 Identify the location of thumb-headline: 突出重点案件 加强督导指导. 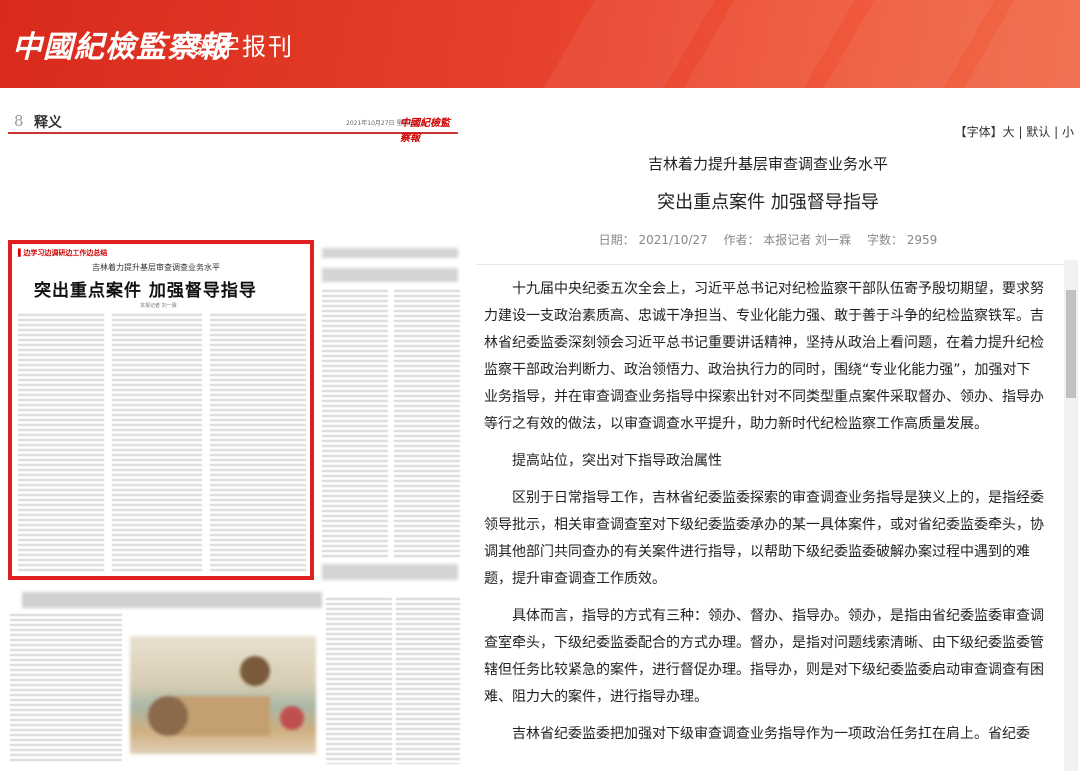
(145, 291).